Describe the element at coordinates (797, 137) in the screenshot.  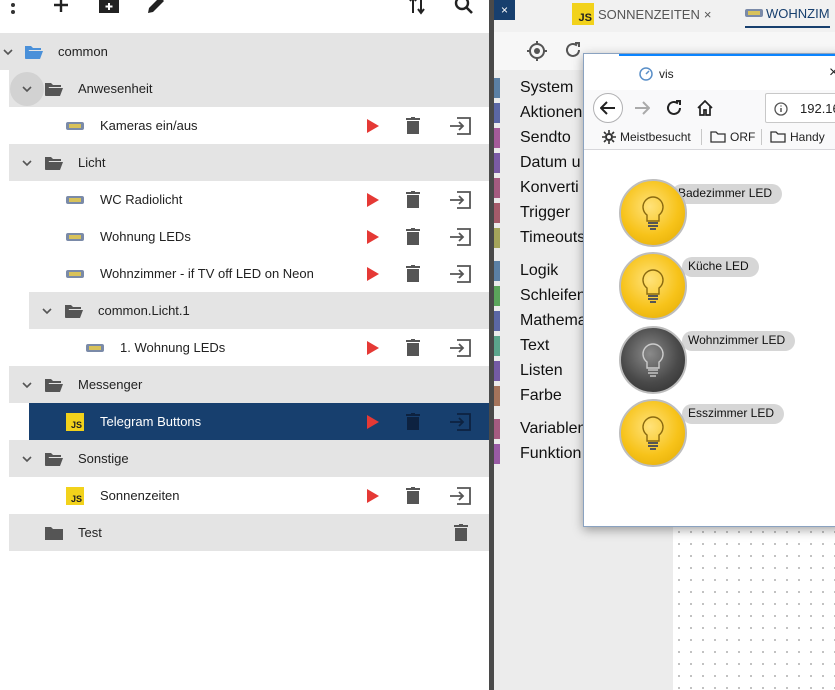
I see `bookmark-handy: Handy` at that location.